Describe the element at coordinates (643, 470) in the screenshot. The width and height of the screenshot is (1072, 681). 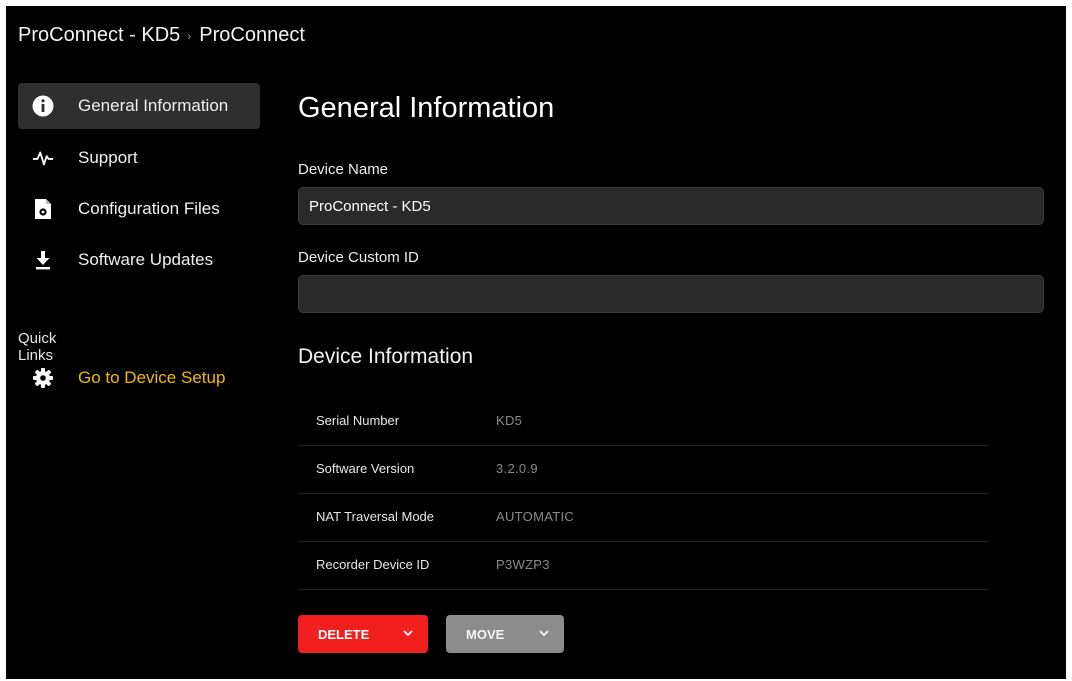
I see `table-row: Software Version 3.2.0.9` at that location.